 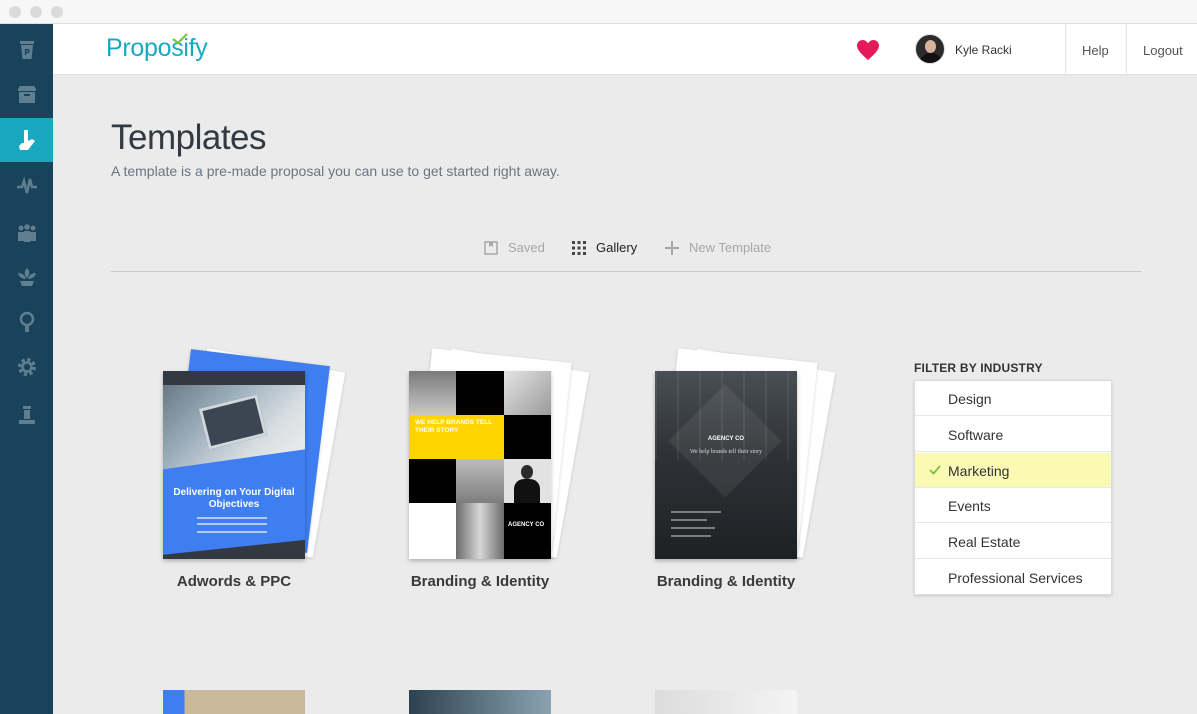 What do you see at coordinates (970, 399) in the screenshot?
I see `filter-option-label: Design` at bounding box center [970, 399].